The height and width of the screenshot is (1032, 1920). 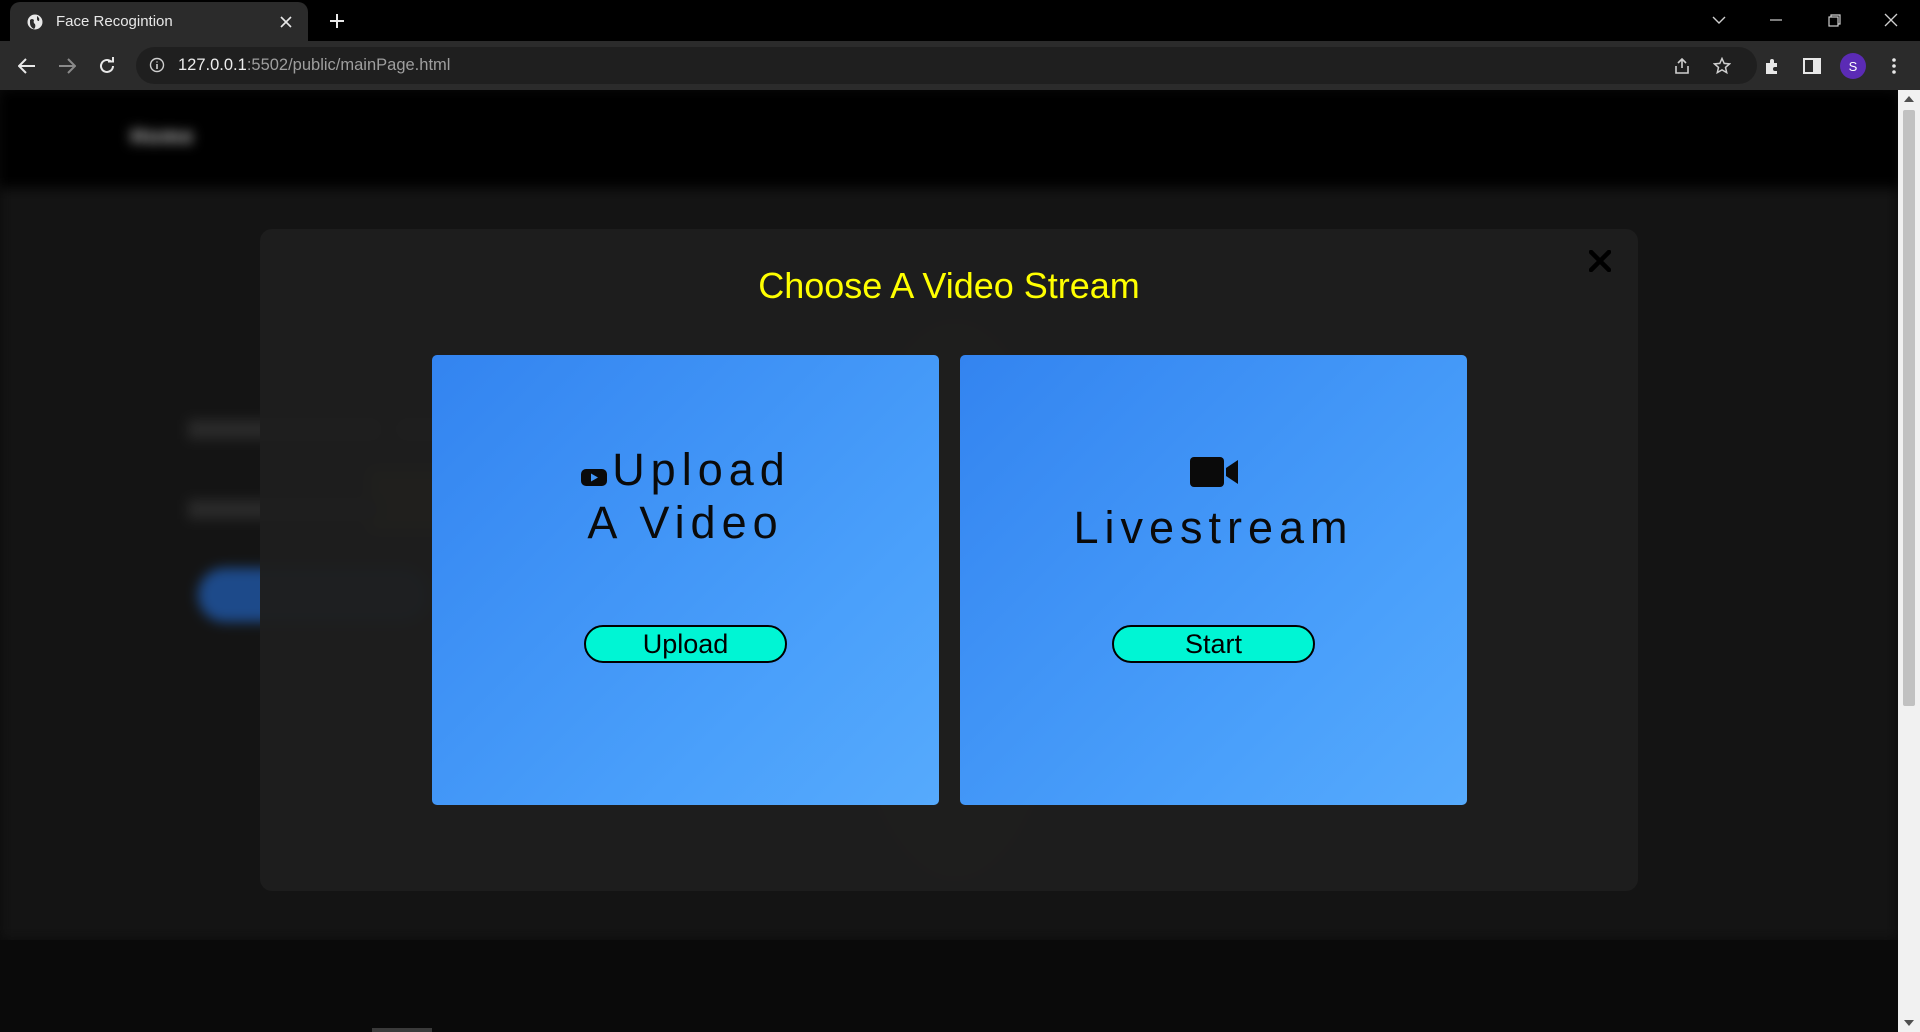 What do you see at coordinates (960, 20) in the screenshot?
I see `browser-tabstrip: Face Recogintion` at bounding box center [960, 20].